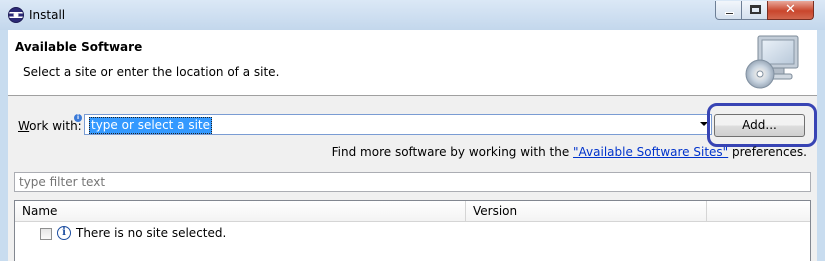 Image resolution: width=825 pixels, height=261 pixels. I want to click on row-text: There is no site selected., so click(151, 233).